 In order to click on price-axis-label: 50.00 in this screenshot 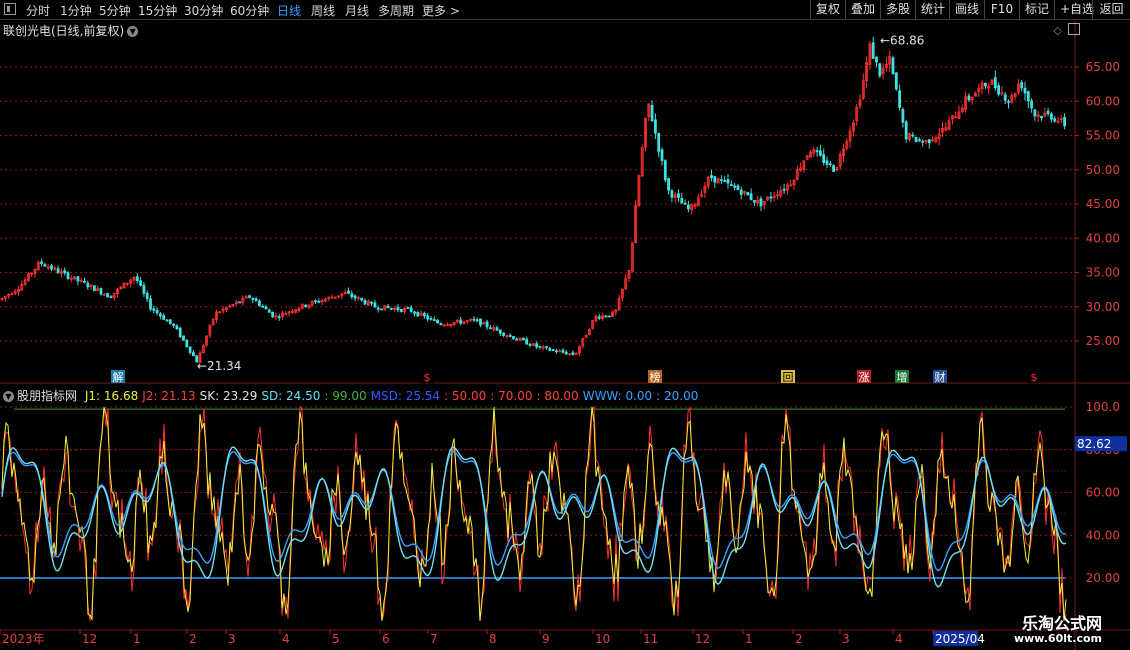, I will do `click(1103, 170)`.